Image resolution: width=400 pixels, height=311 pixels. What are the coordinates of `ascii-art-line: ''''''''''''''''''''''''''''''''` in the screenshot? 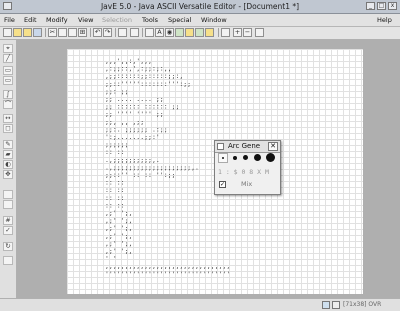 It's located at (167, 274).